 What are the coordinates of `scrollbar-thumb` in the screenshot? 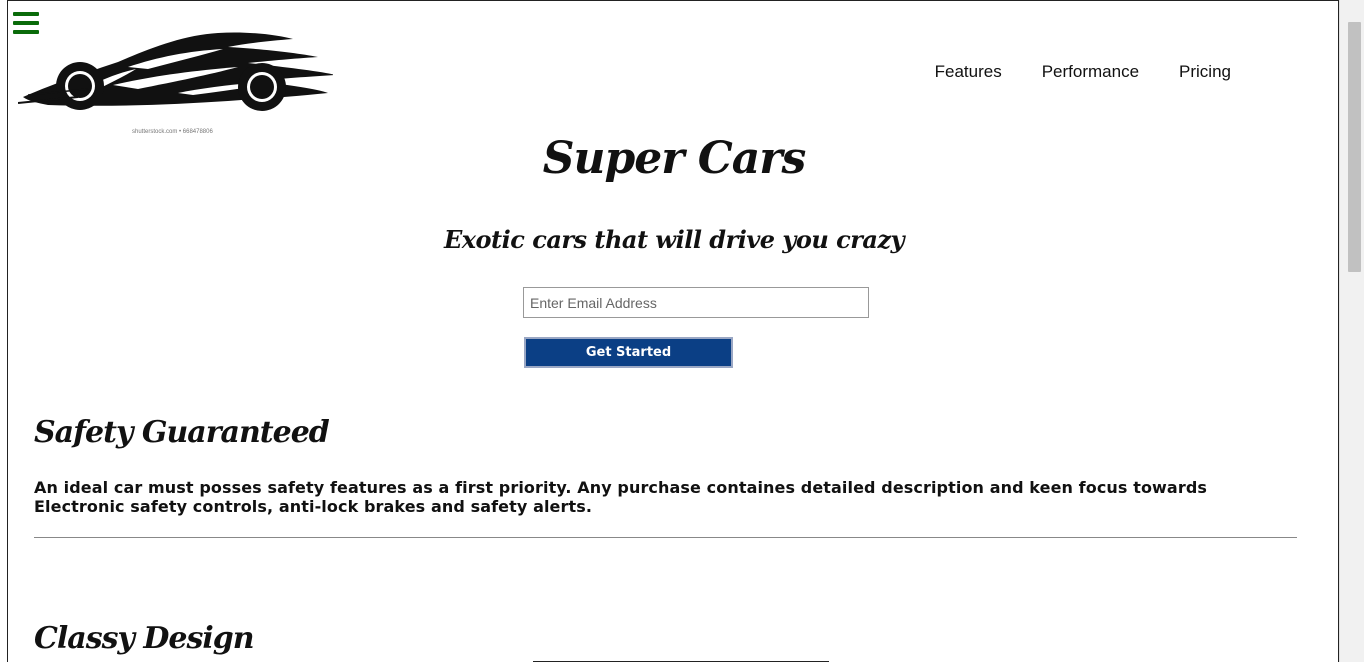 It's located at (1354, 147).